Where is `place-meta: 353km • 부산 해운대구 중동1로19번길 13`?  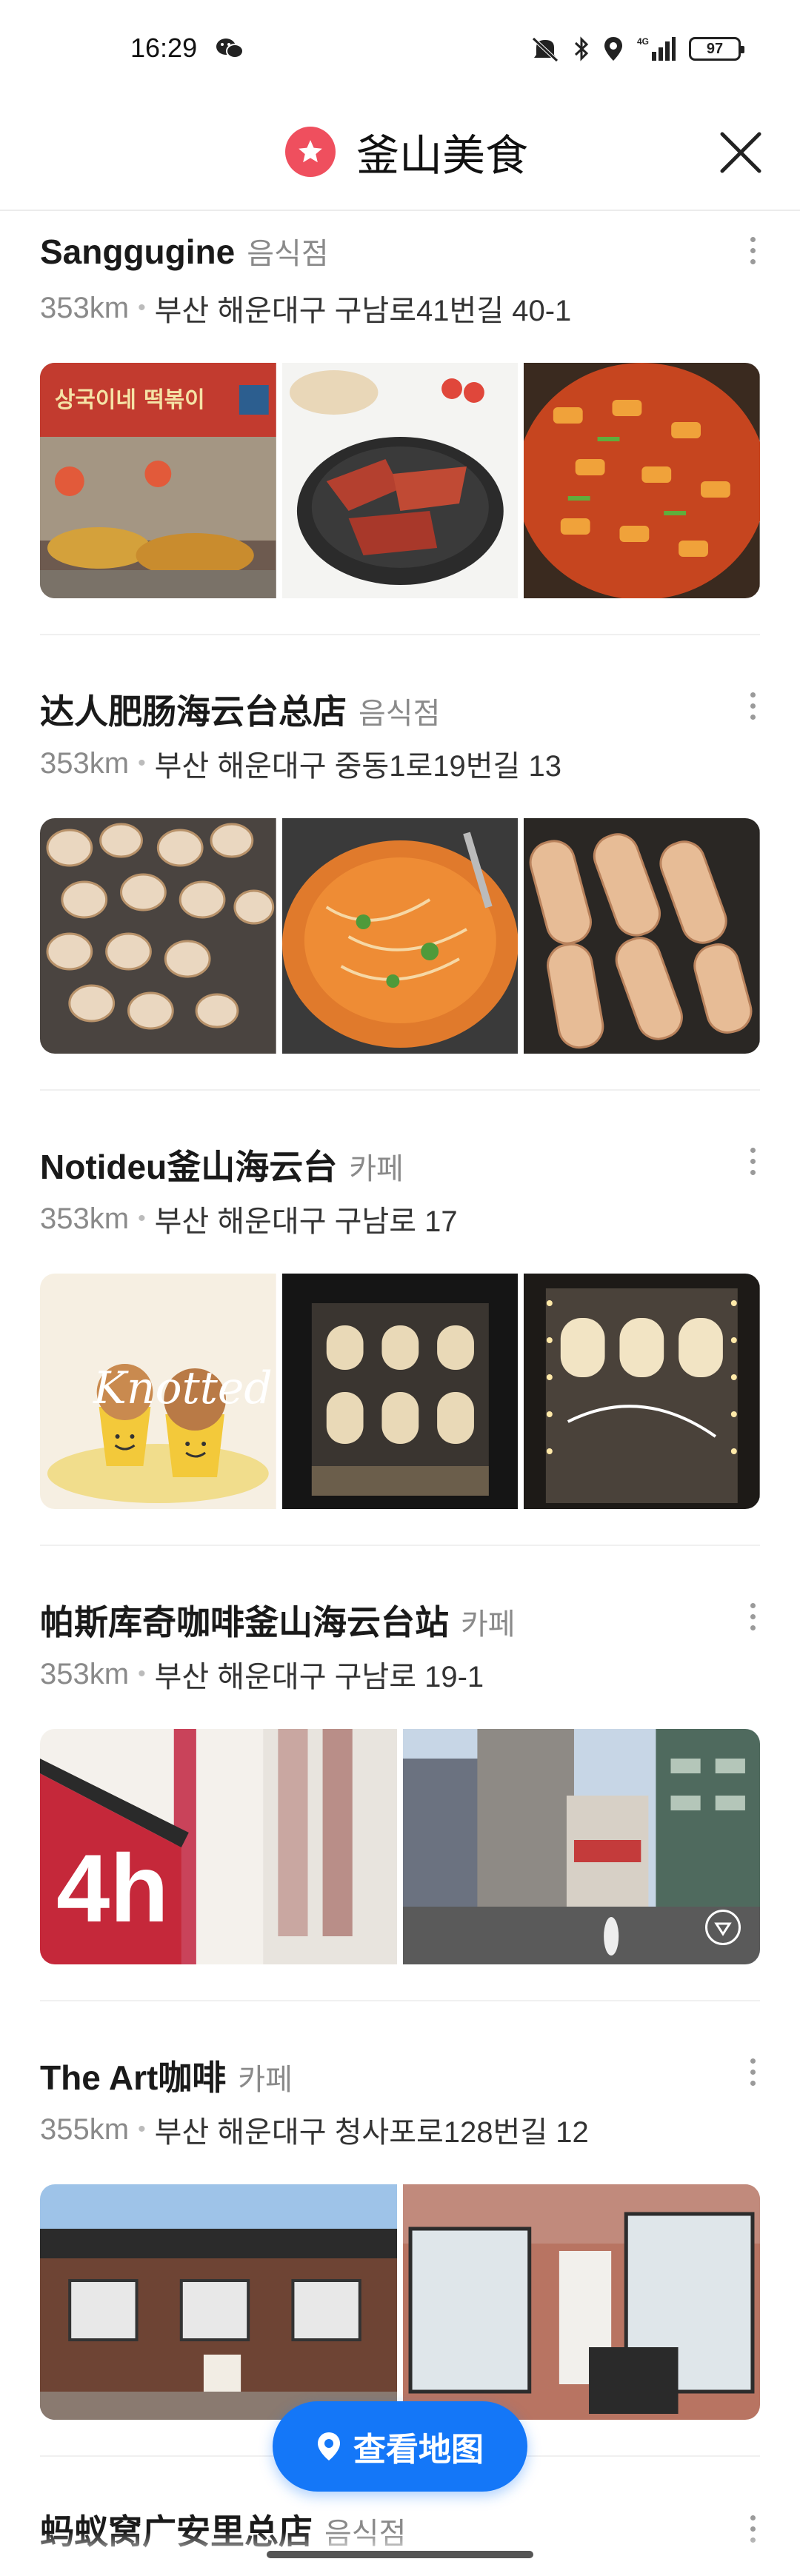
place-meta: 353km • 부산 해운대구 중동1로19번길 13 is located at coordinates (300, 763).